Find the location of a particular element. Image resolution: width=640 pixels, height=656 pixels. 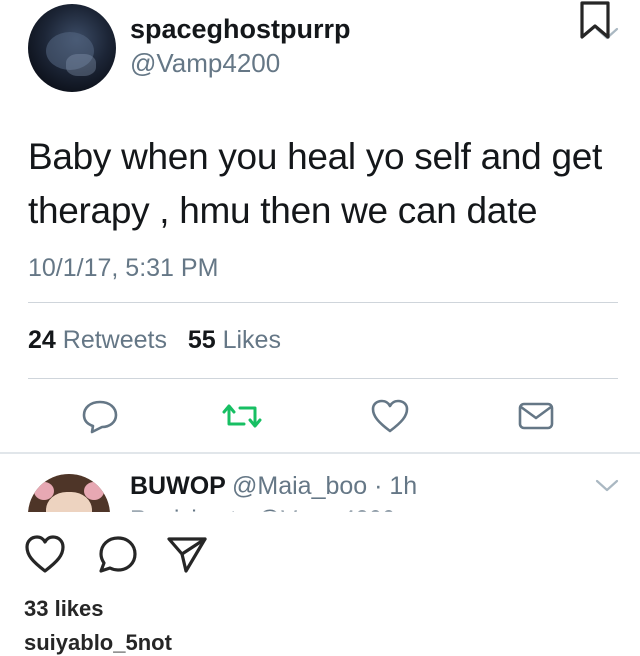

bookmark-icon is located at coordinates (595, 20).